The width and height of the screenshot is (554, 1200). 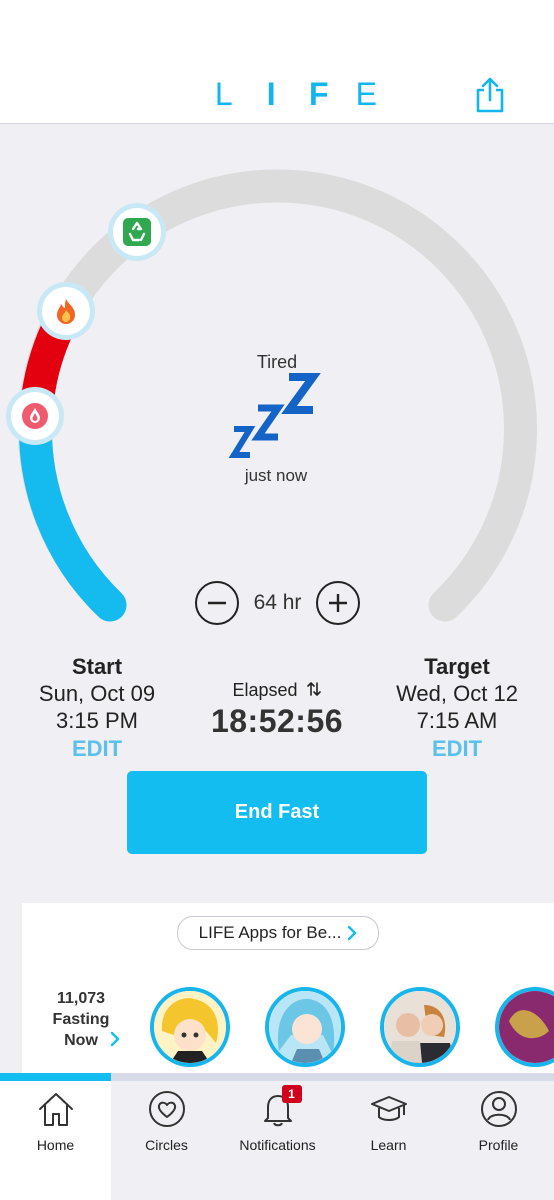 I want to click on zzz-sleep-icon, so click(x=278, y=417).